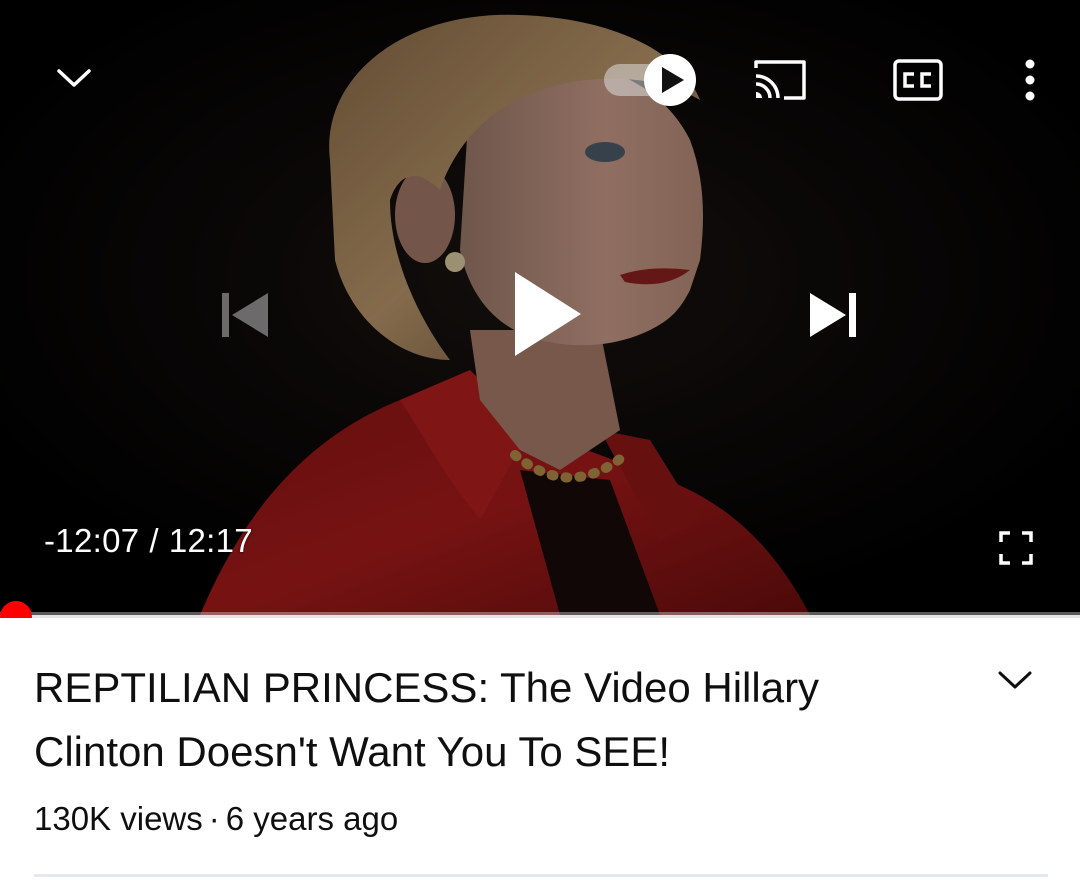 This screenshot has width=1080, height=880. I want to click on cast-icon, so click(780, 80).